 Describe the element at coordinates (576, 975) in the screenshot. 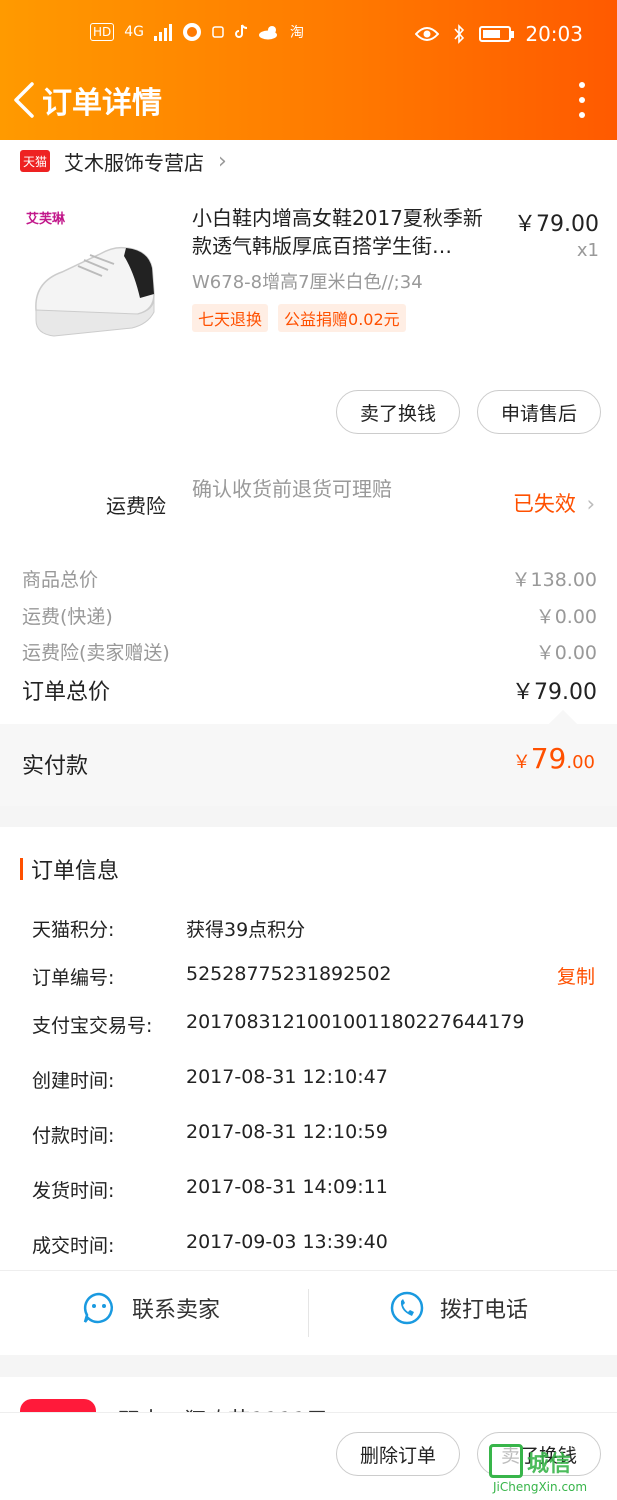

I see `copy-order-number-button: 复制` at that location.